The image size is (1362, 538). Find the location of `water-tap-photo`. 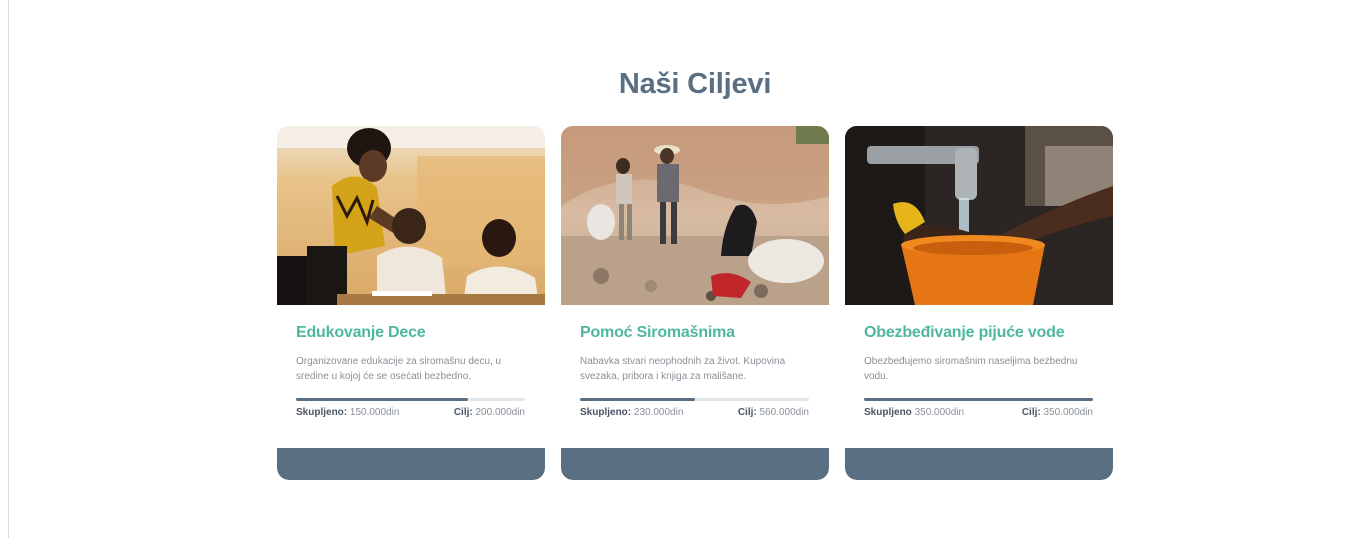

water-tap-photo is located at coordinates (979, 215).